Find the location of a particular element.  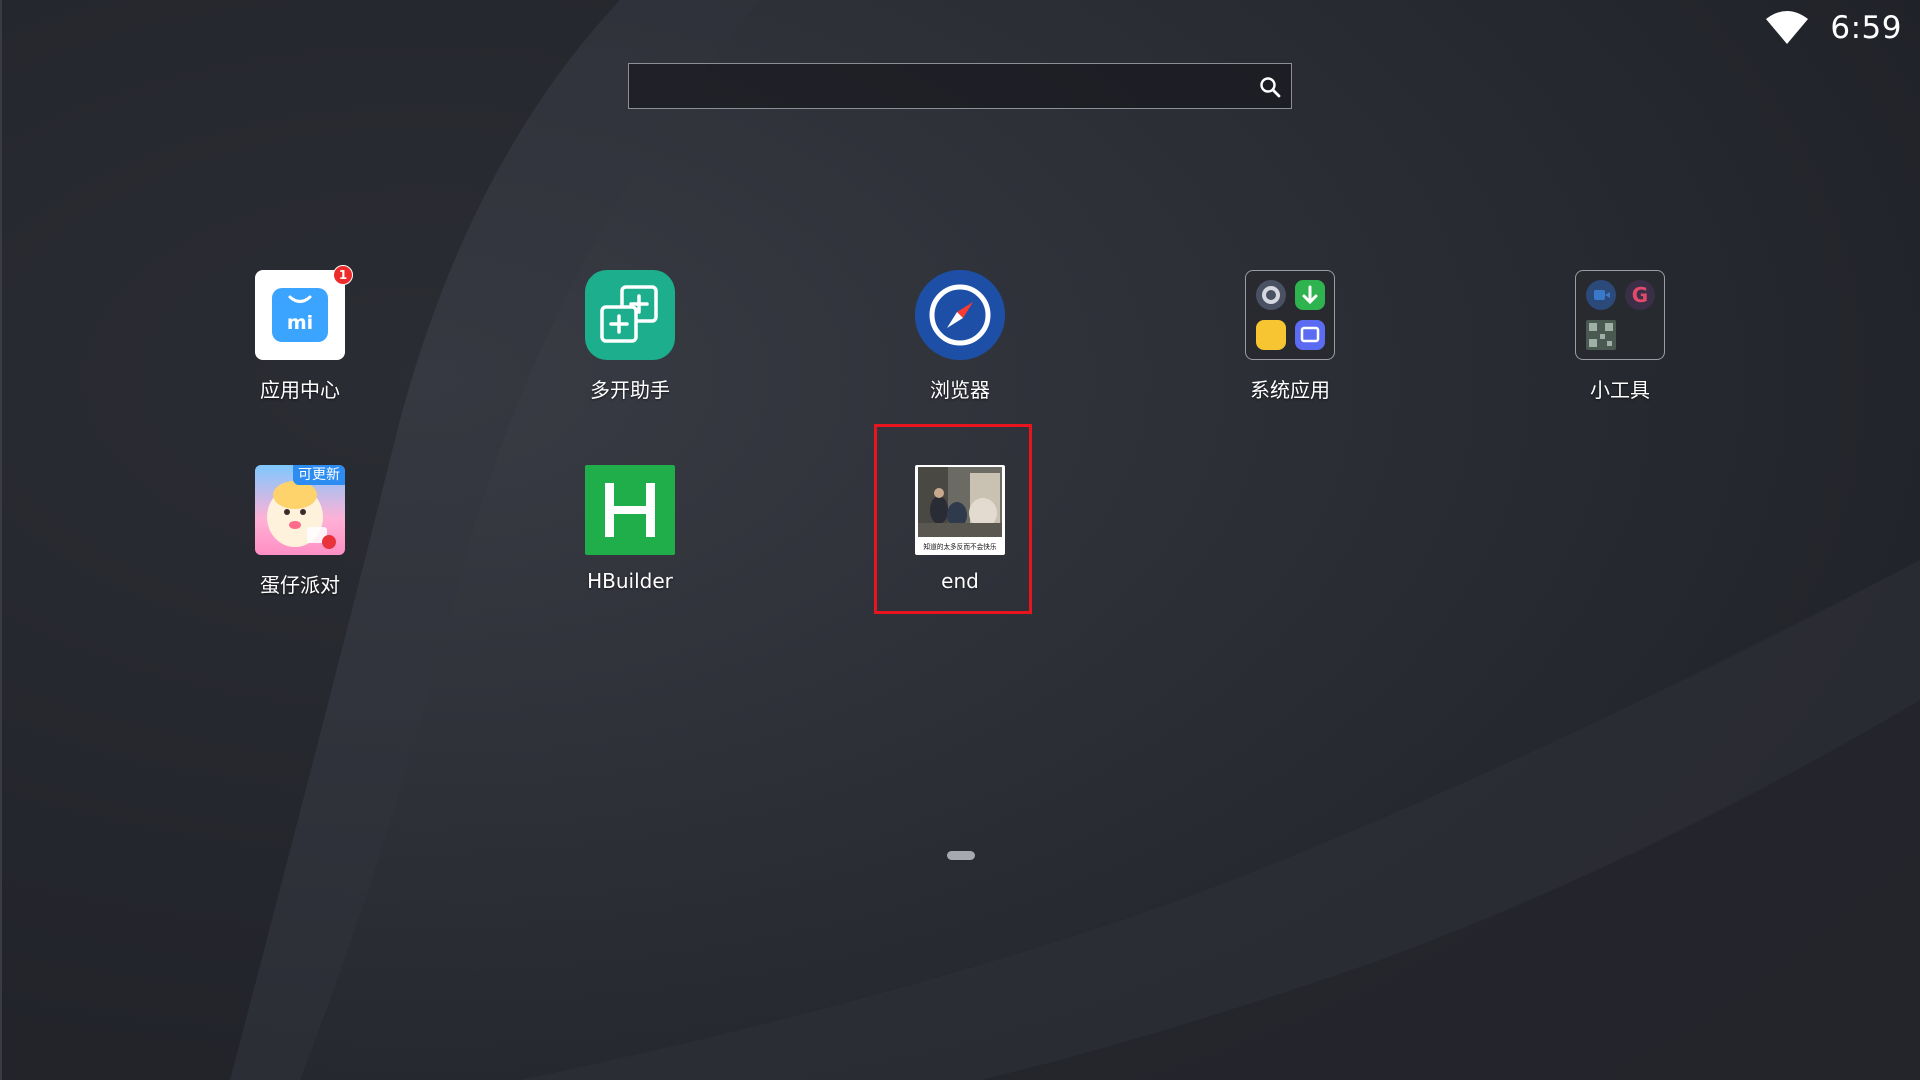

app-browser: 浏览器 is located at coordinates (960, 336).